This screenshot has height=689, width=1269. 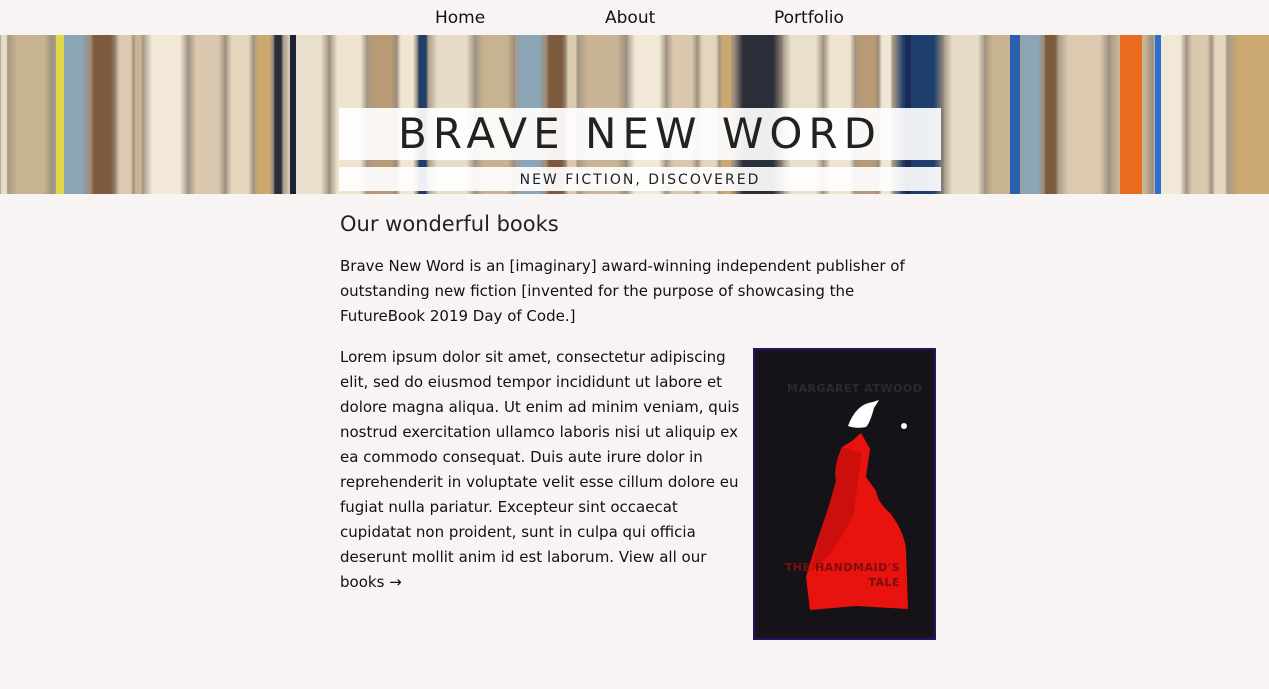 I want to click on nav-portfolio-link: Portfolio, so click(x=809, y=18).